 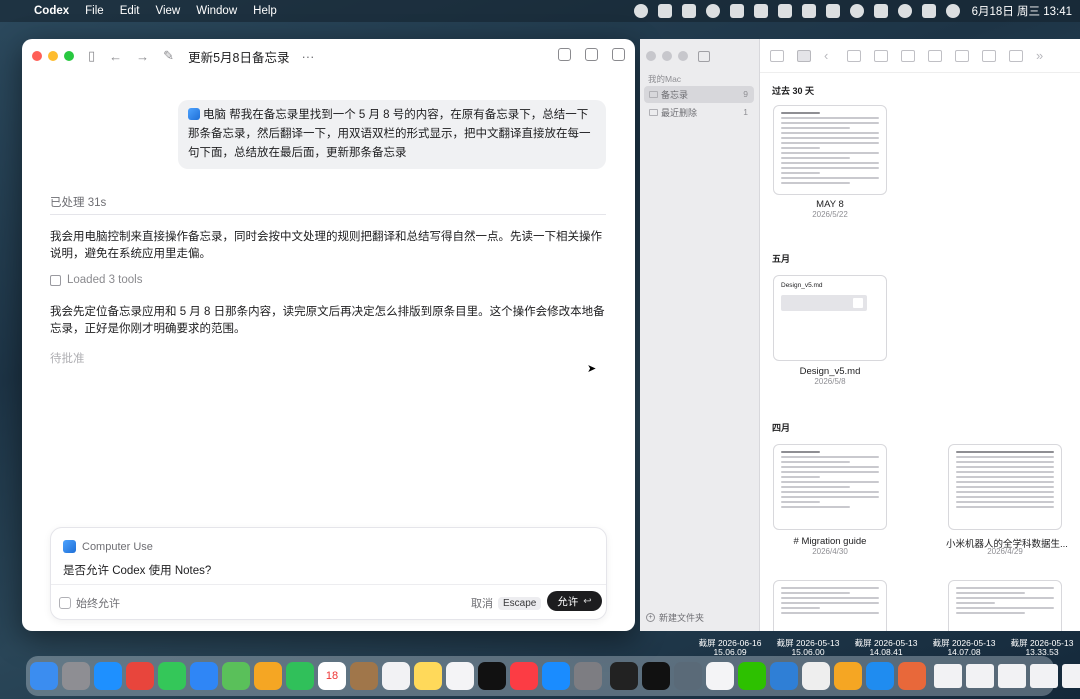 I want to click on control-center-icon, so click(x=952, y=11).